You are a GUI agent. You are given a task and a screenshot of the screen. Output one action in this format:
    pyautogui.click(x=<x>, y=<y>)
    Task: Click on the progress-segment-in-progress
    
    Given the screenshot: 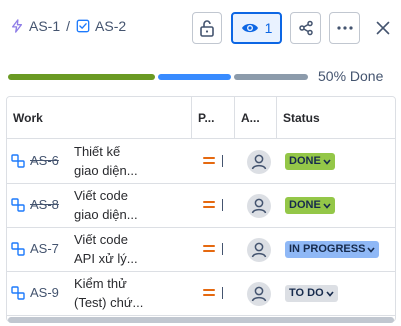 What is the action you would take?
    pyautogui.click(x=194, y=77)
    